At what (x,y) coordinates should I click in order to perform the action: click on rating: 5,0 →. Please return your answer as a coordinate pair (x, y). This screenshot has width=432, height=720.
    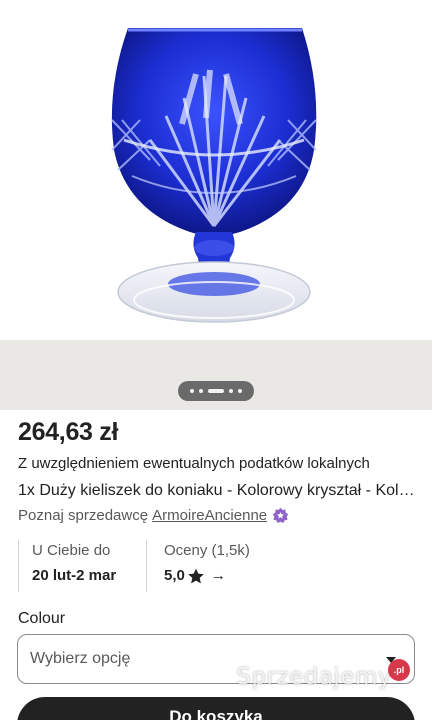
    Looking at the image, I should click on (255, 576).